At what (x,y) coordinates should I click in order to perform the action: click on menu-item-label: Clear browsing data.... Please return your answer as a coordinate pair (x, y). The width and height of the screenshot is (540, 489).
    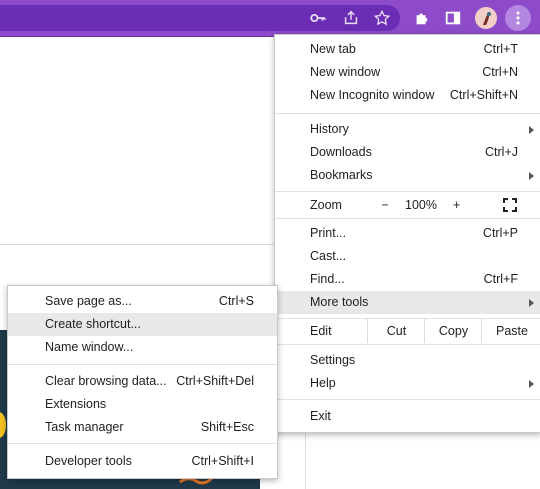
    Looking at the image, I should click on (106, 381).